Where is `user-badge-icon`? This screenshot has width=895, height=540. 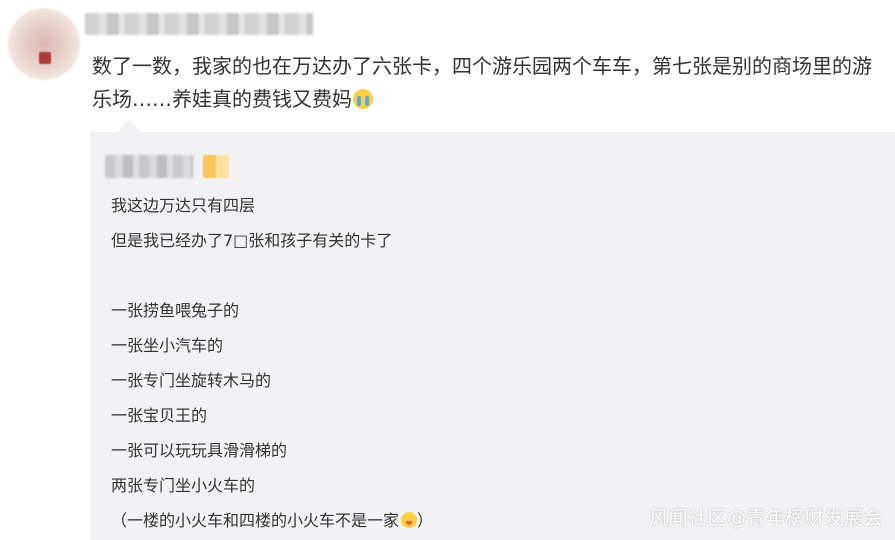
user-badge-icon is located at coordinates (216, 166).